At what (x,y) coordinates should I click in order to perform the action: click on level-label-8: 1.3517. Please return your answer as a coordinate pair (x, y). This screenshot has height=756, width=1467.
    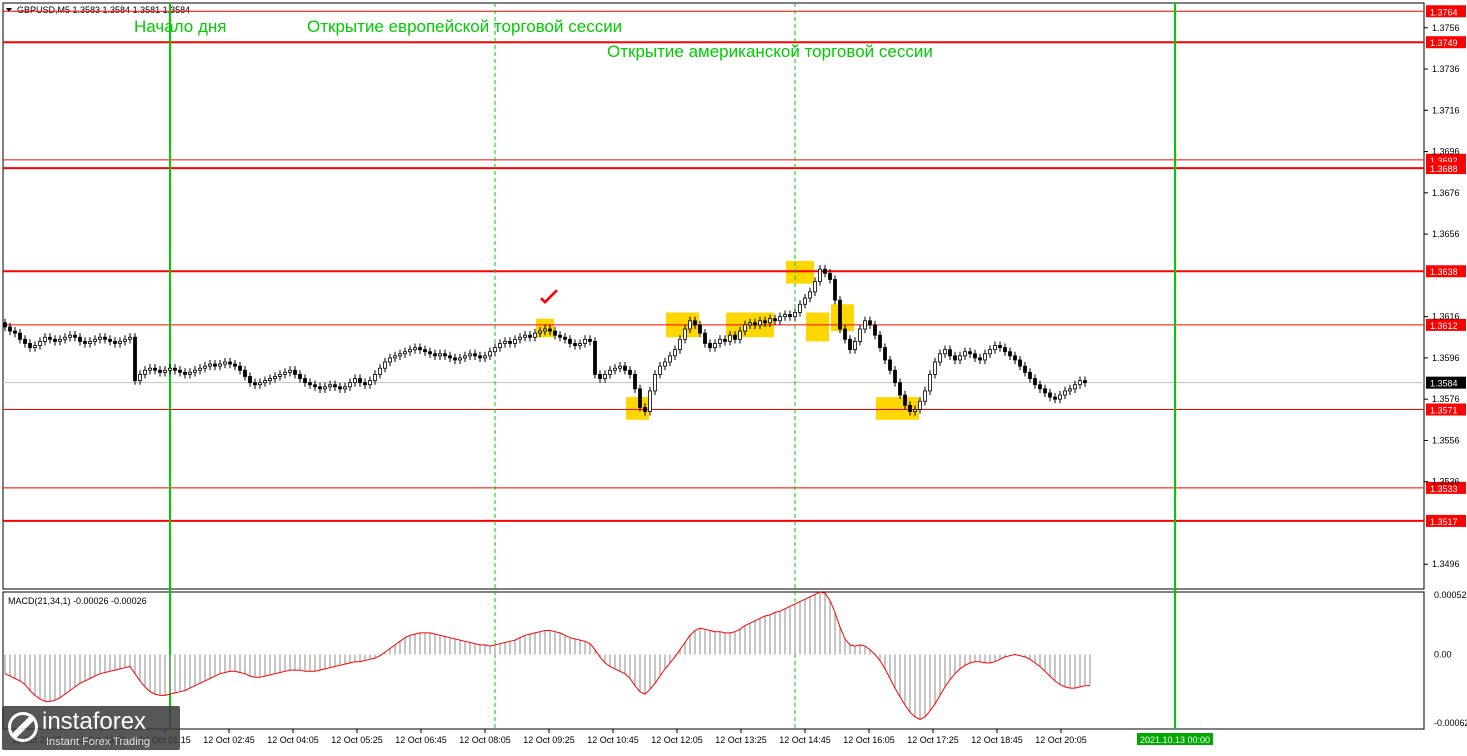
    Looking at the image, I should click on (1444, 522).